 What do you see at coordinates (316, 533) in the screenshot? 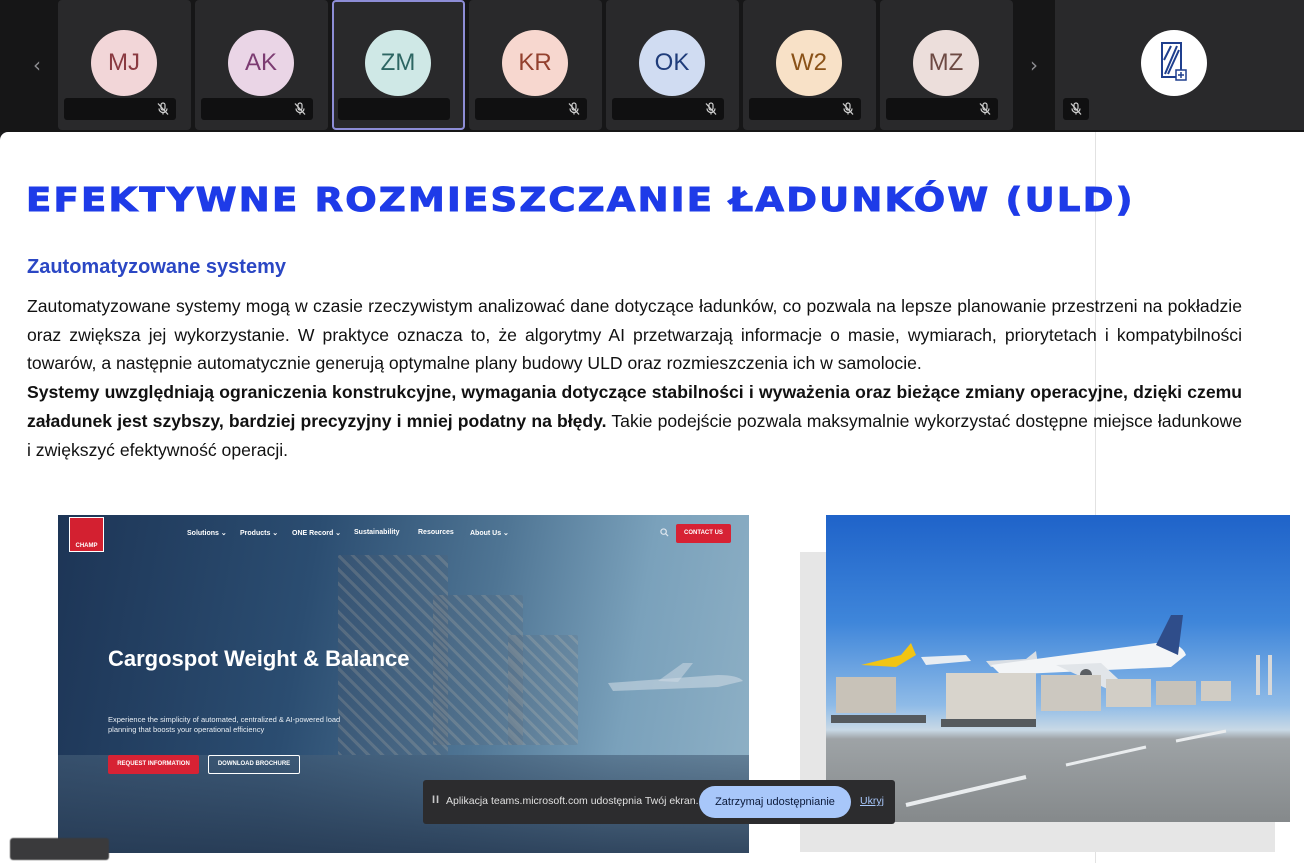
I see `web-nav-one-record: ONE Record ⌄` at bounding box center [316, 533].